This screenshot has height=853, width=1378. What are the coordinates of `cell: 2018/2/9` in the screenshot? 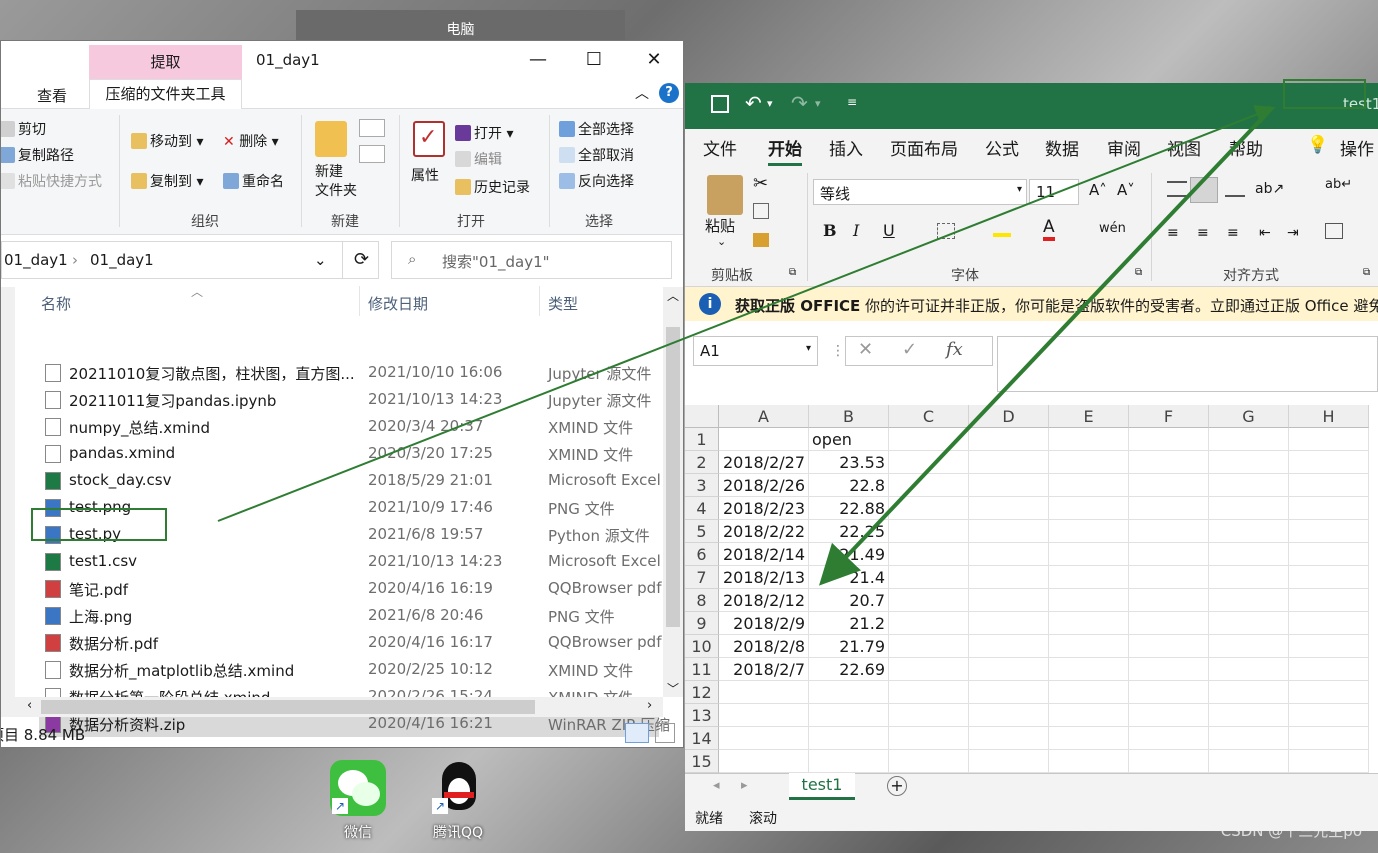 It's located at (764, 623).